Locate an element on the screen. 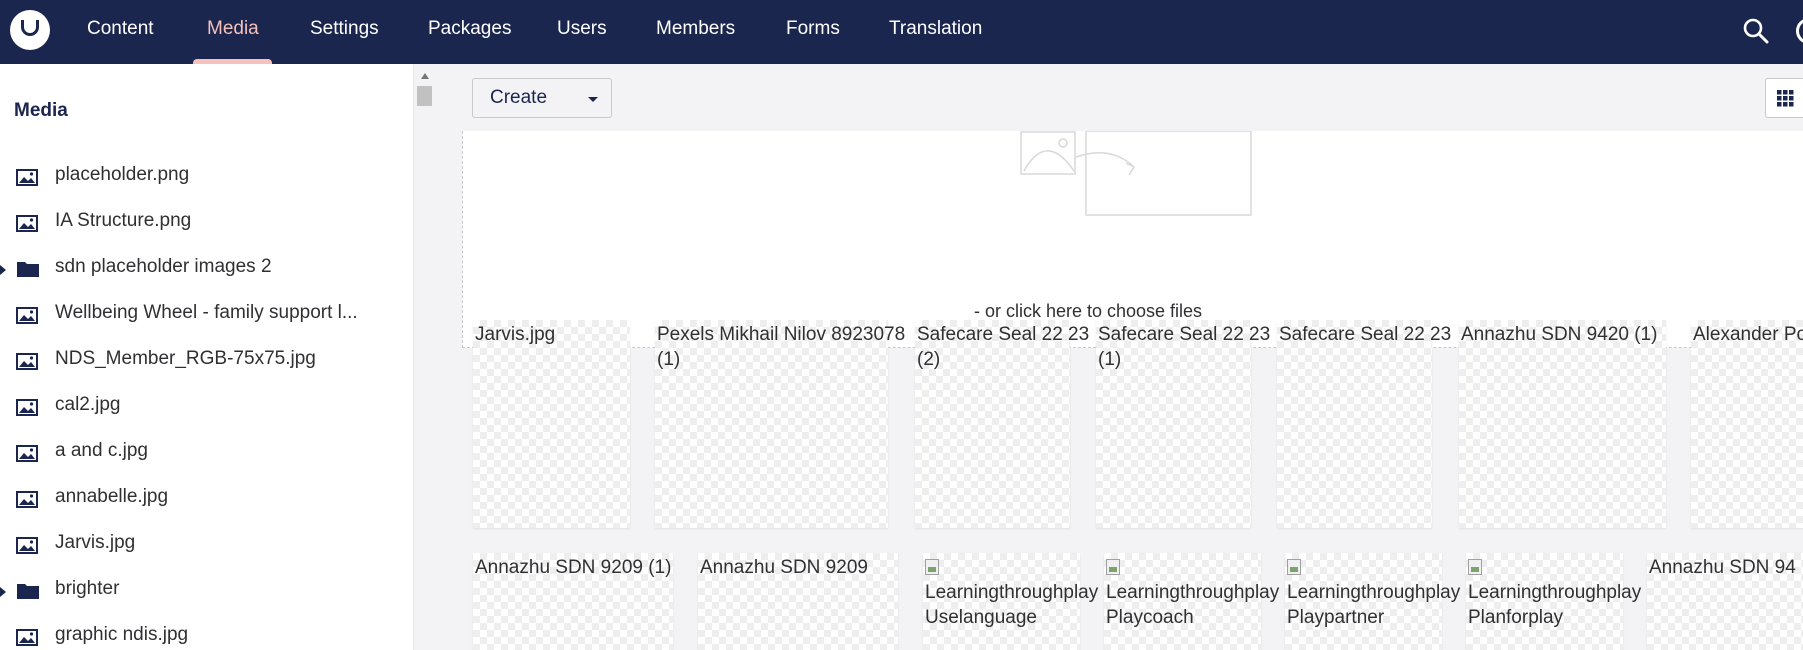 The image size is (1803, 650). media-tile-alt-text: Annazhu SDN 94 is located at coordinates (1722, 567).